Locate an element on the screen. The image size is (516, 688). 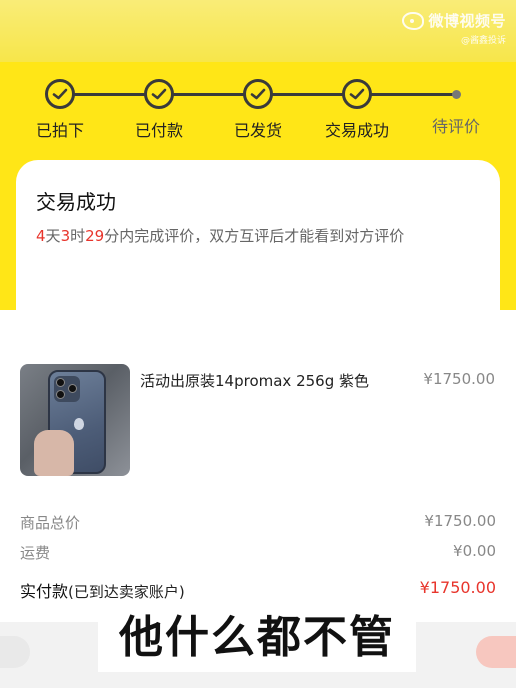
paid-value: ¥1750.00 is located at coordinates (457, 587).